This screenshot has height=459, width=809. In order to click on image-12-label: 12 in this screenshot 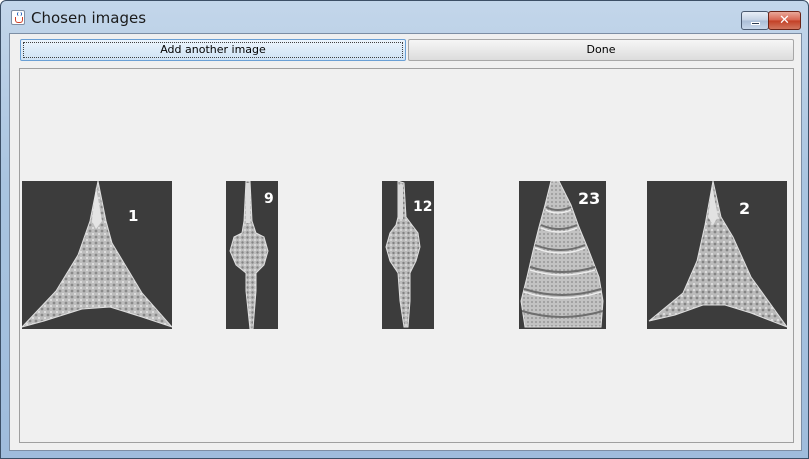, I will do `click(423, 207)`.